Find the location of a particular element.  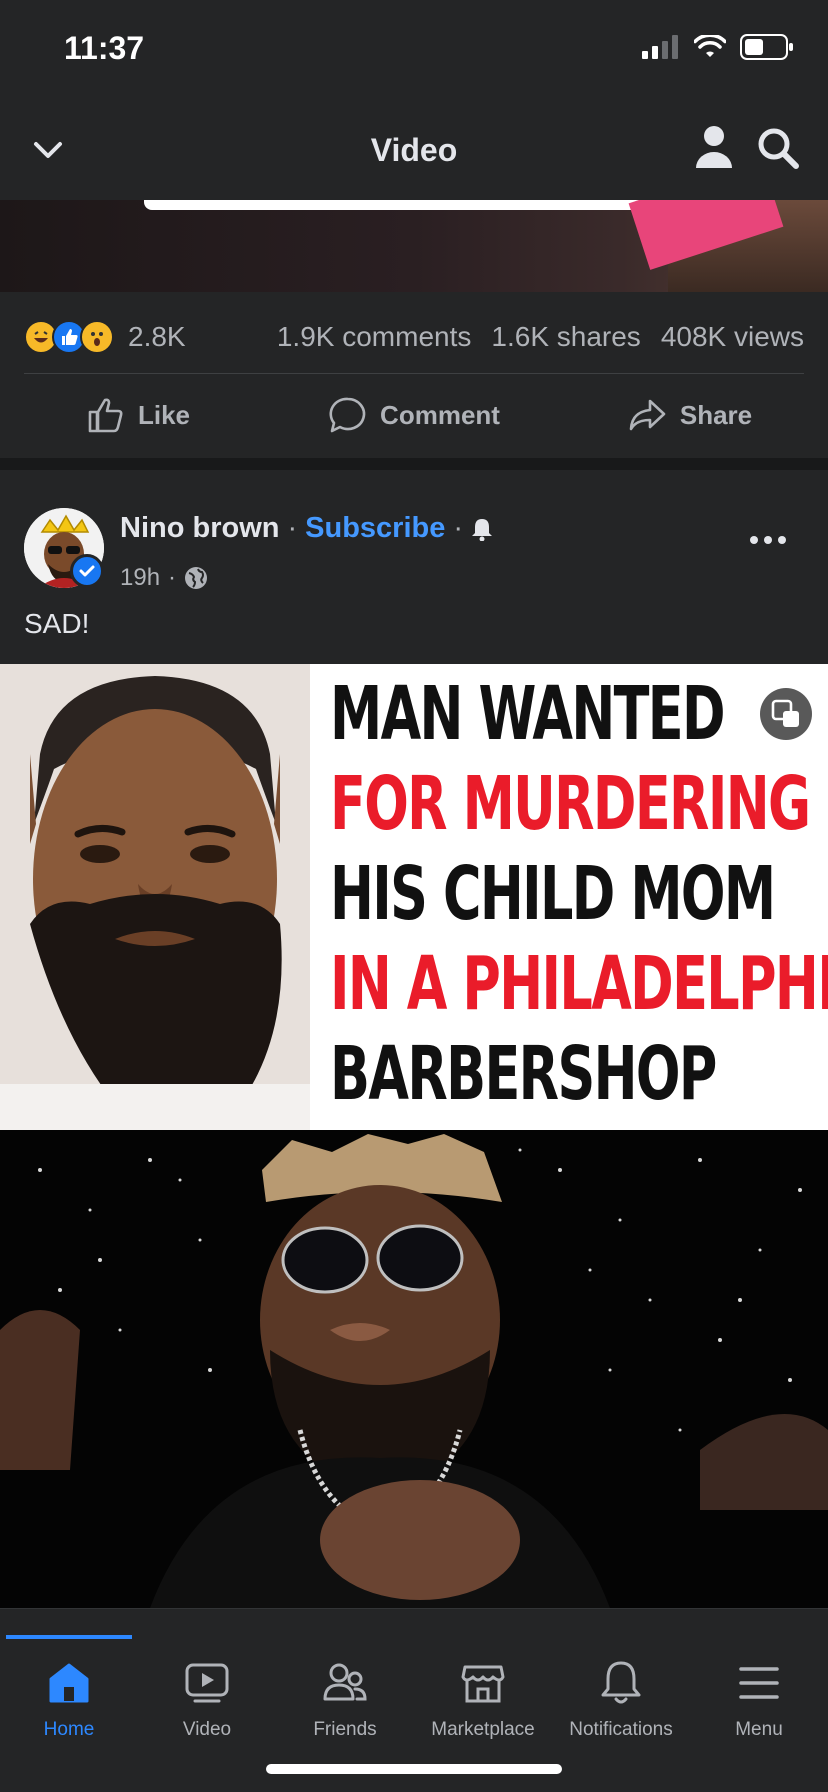

search-icon is located at coordinates (778, 148).